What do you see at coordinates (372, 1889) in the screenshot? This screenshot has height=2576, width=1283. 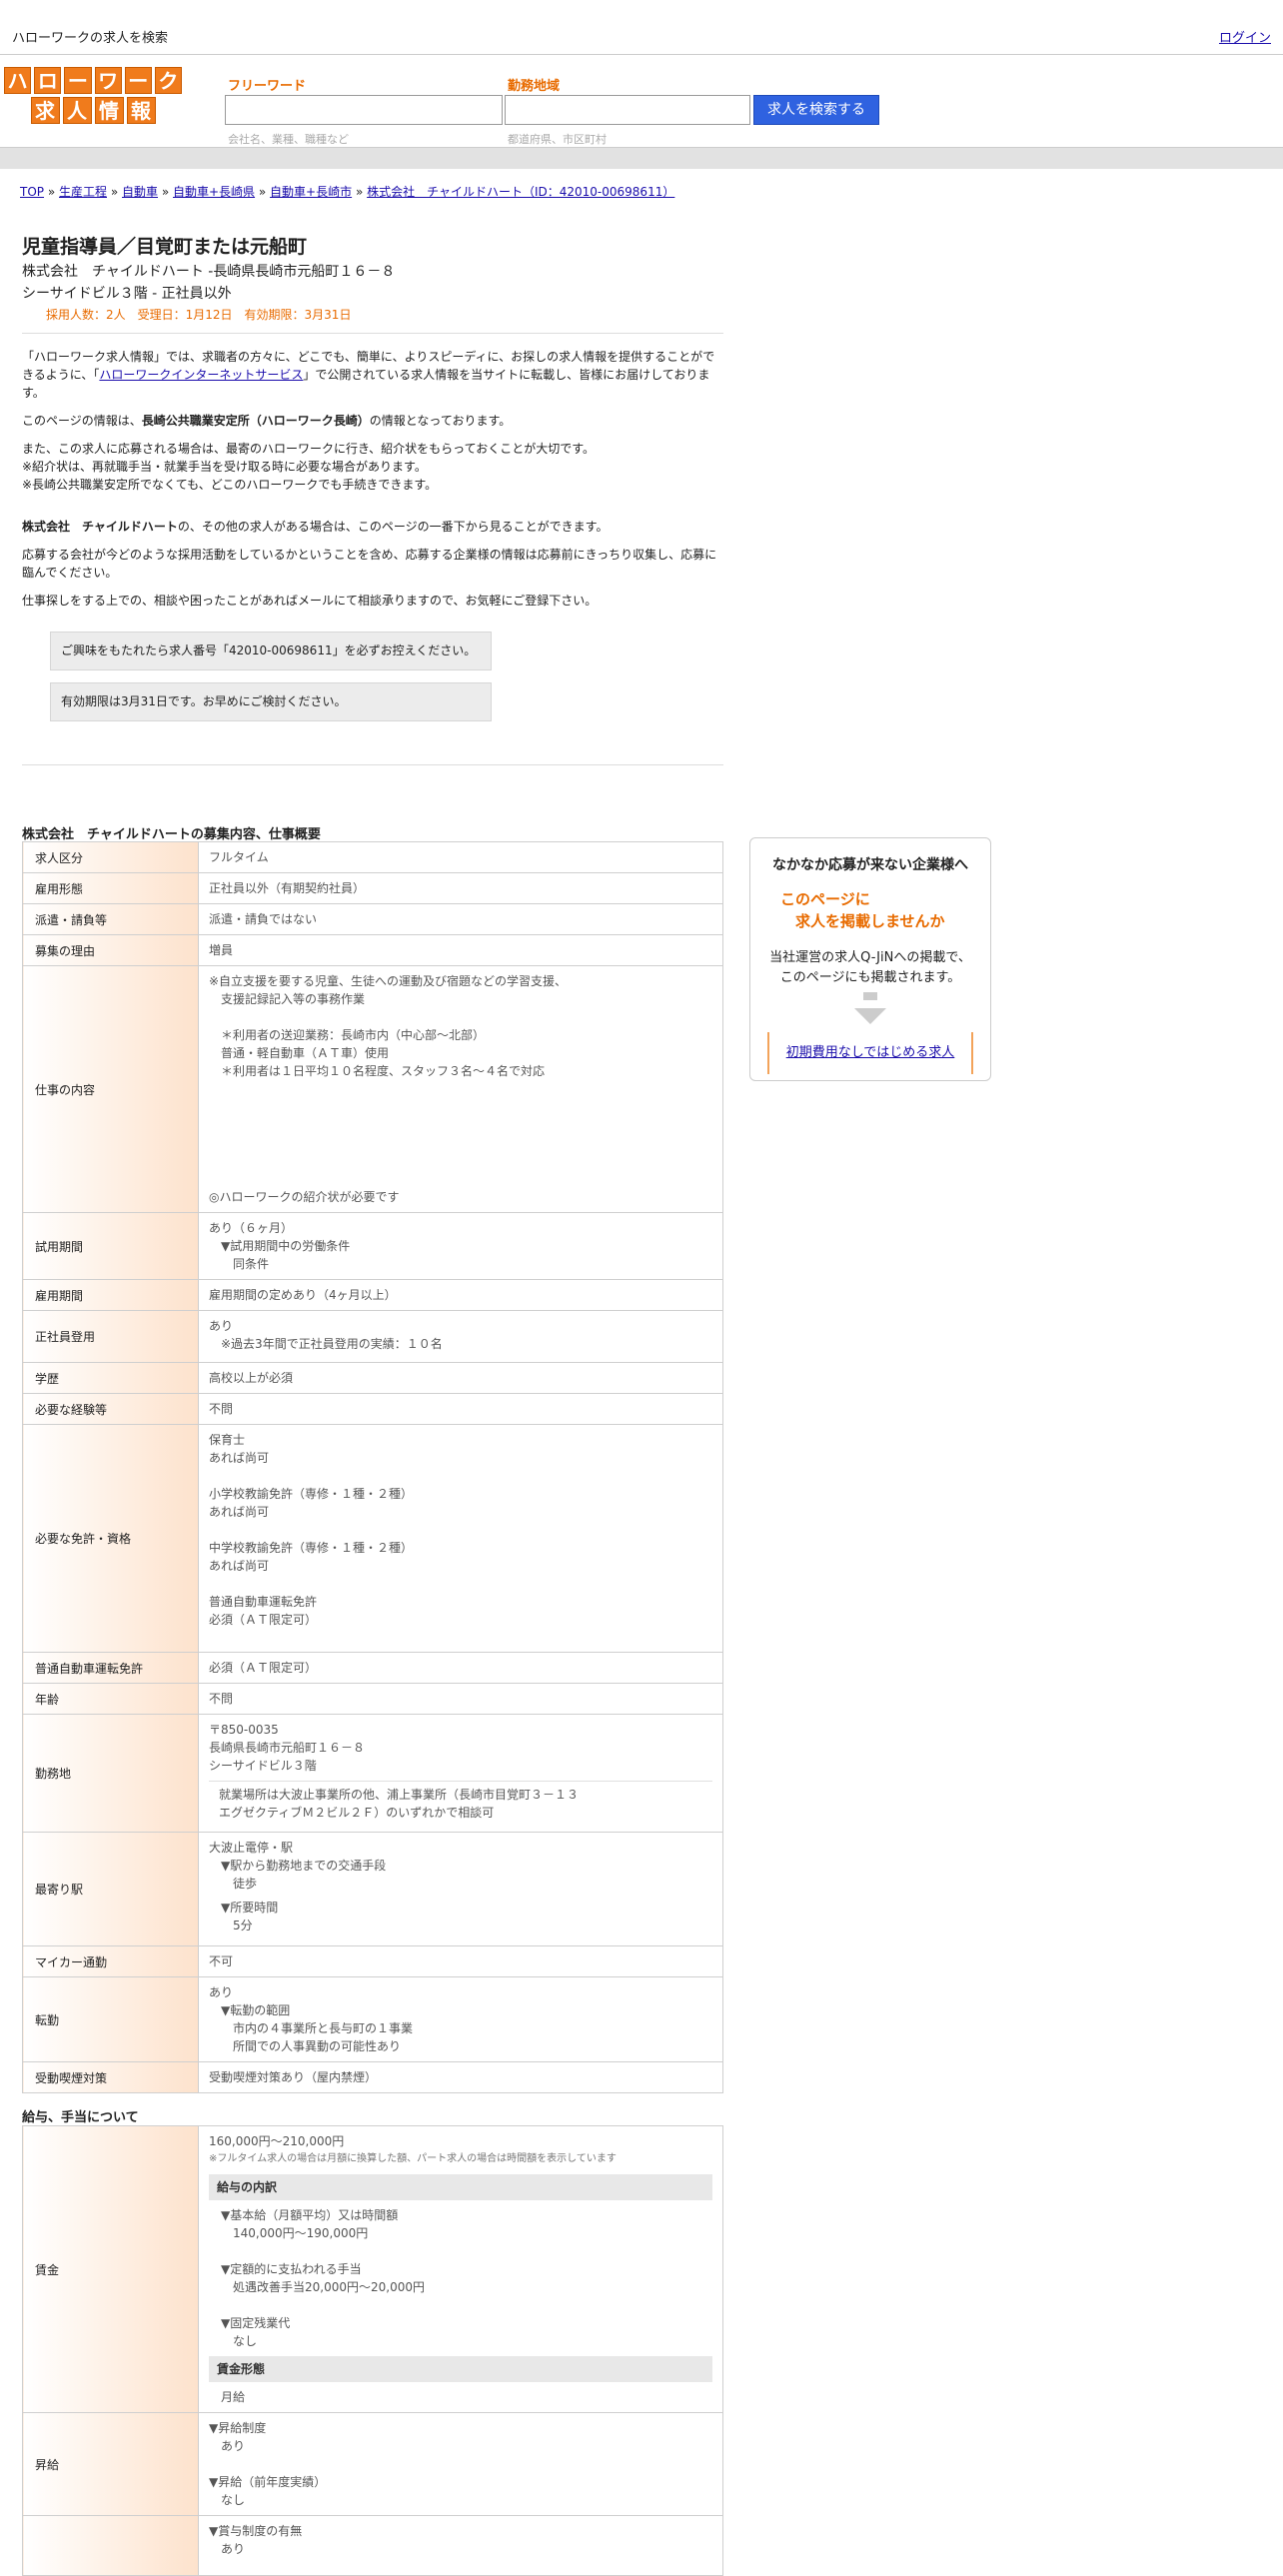 I see `table-row: 最寄り駅 大波止電停・駅 ▼駅から勤務地までの交通手段 徒歩 ▼所要時間 5分` at bounding box center [372, 1889].